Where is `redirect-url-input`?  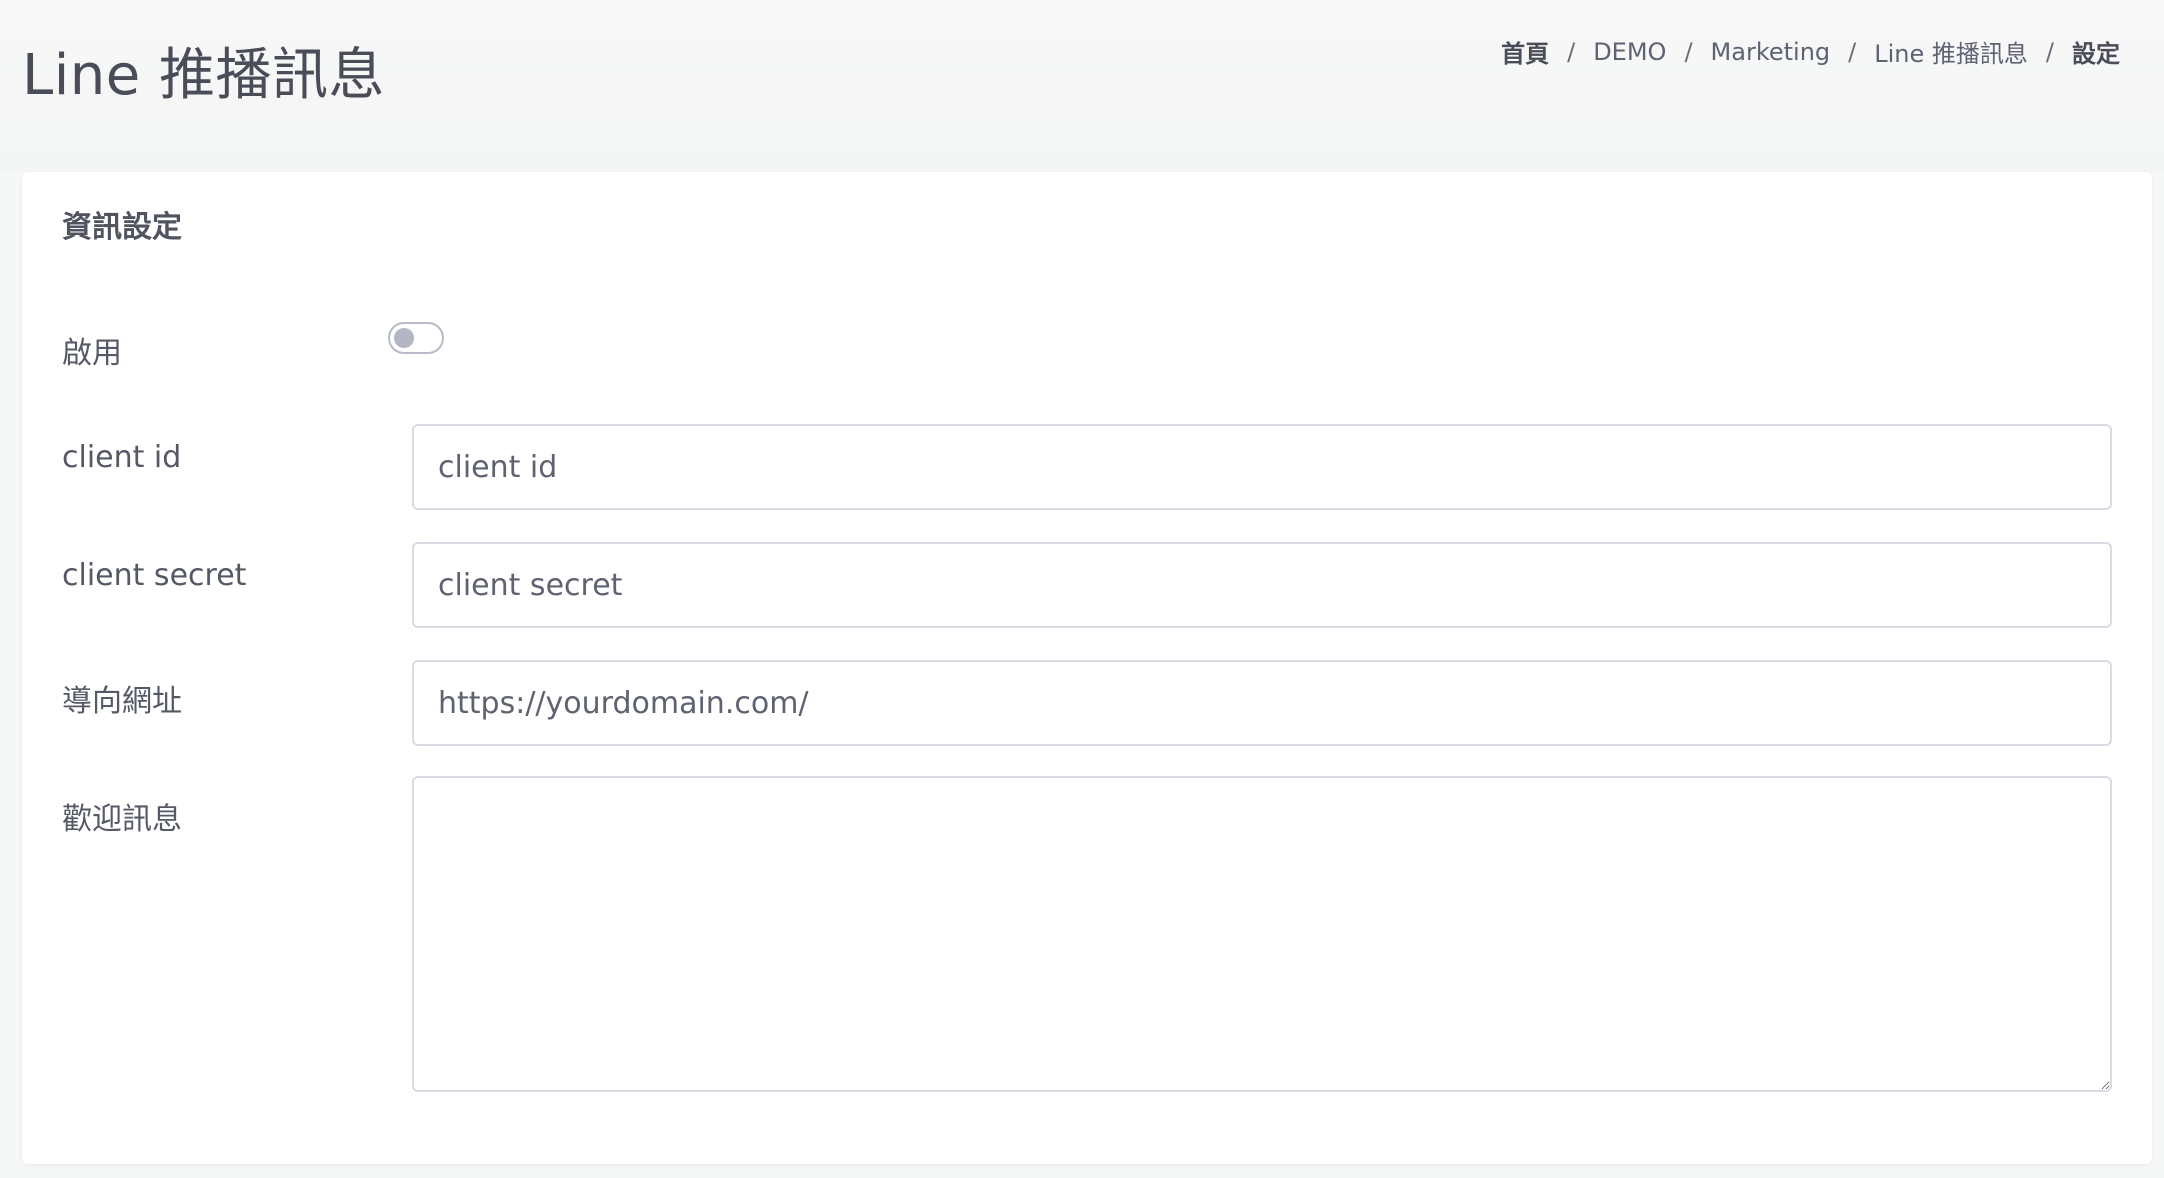
redirect-url-input is located at coordinates (1262, 703).